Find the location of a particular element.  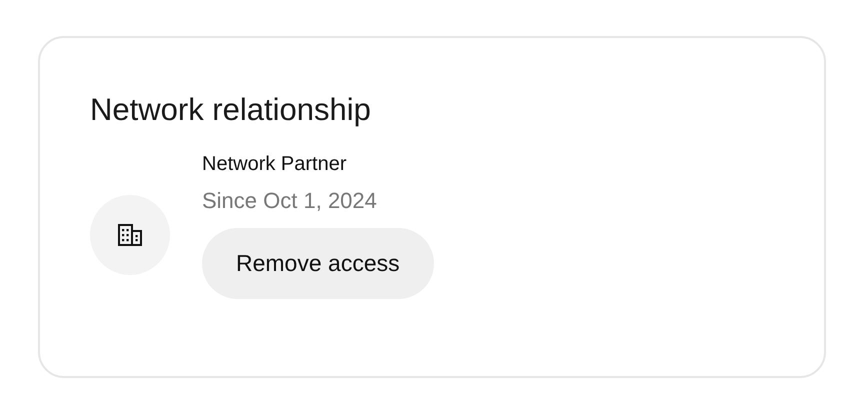

since-date: Since Oct 1, 2024 is located at coordinates (289, 201).